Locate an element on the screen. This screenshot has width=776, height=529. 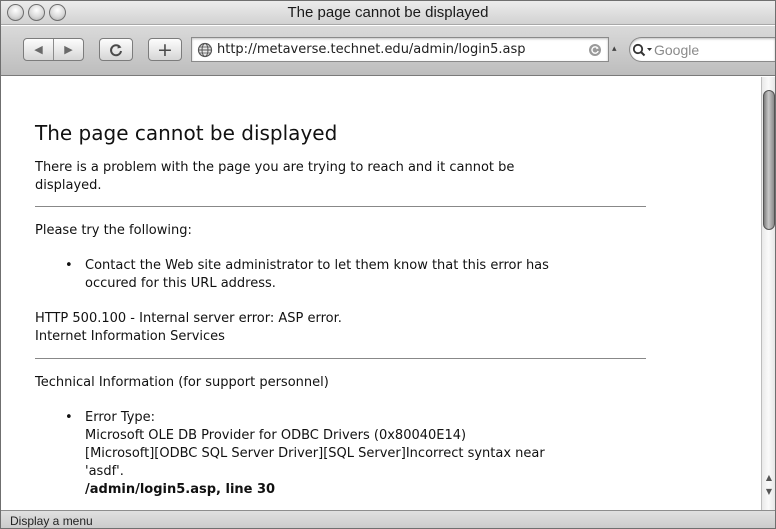
error-message: 'asdf'. is located at coordinates (104, 471).